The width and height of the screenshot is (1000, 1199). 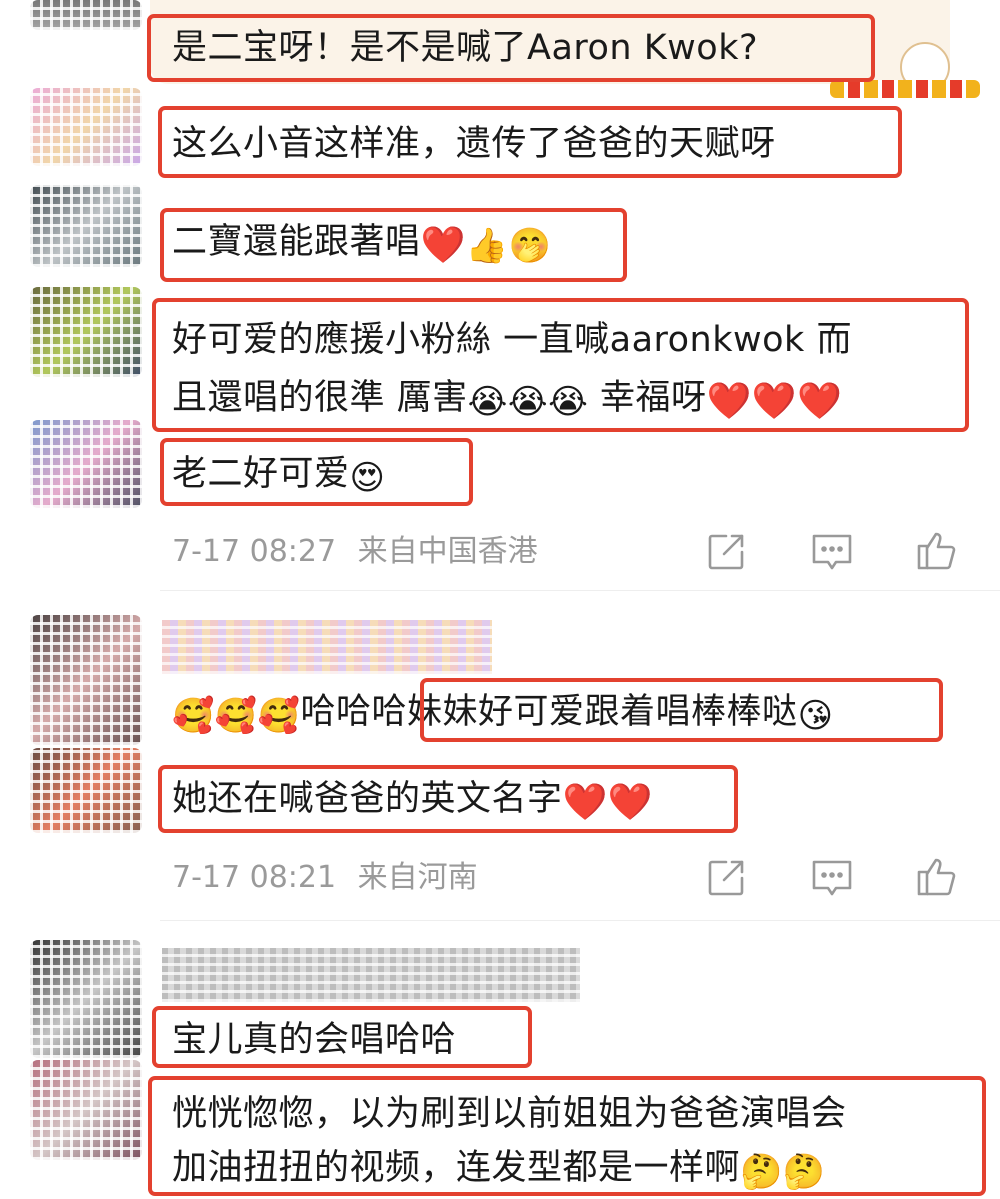 I want to click on comment-location: 来自中国香港, so click(x=447, y=551).